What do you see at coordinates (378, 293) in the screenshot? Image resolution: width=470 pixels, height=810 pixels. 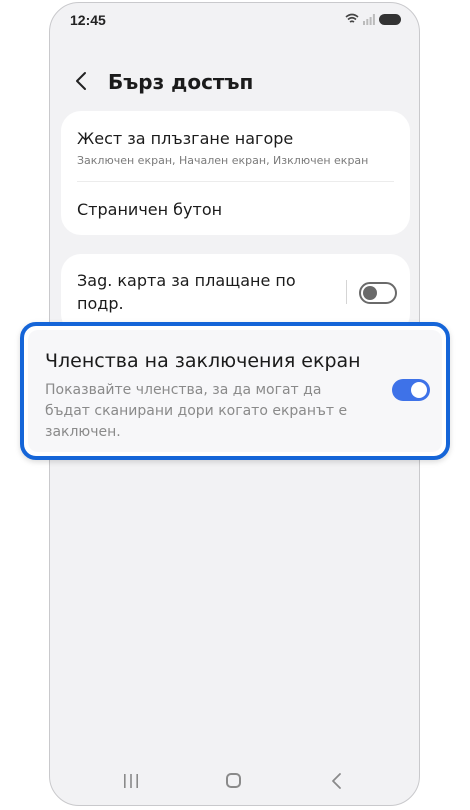 I see `default-card-toggle` at bounding box center [378, 293].